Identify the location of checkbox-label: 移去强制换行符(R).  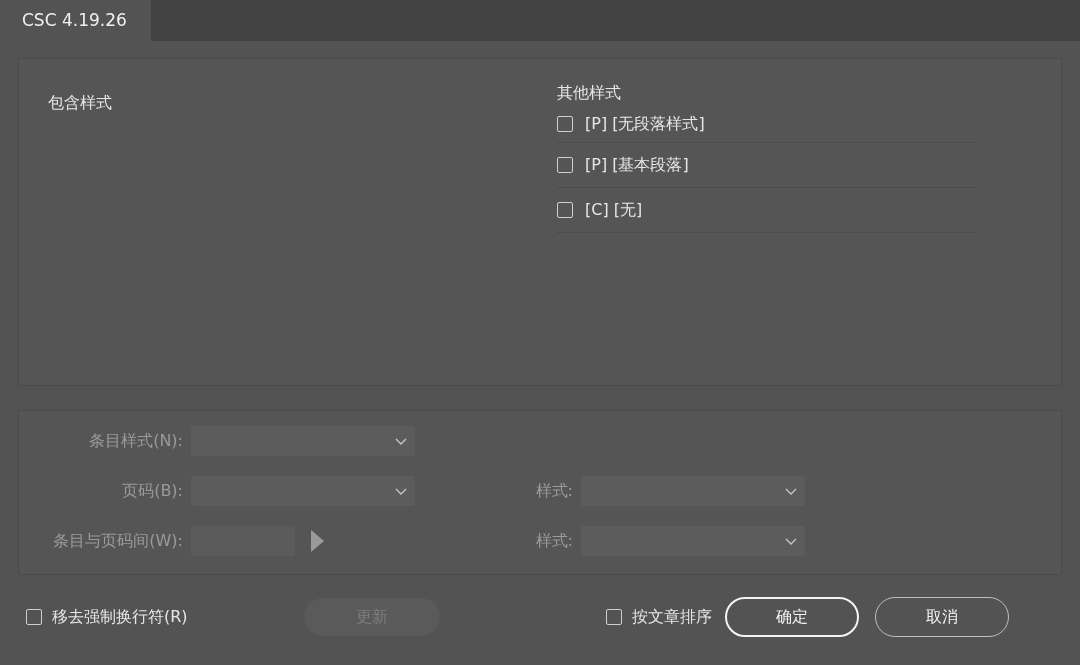
(120, 617).